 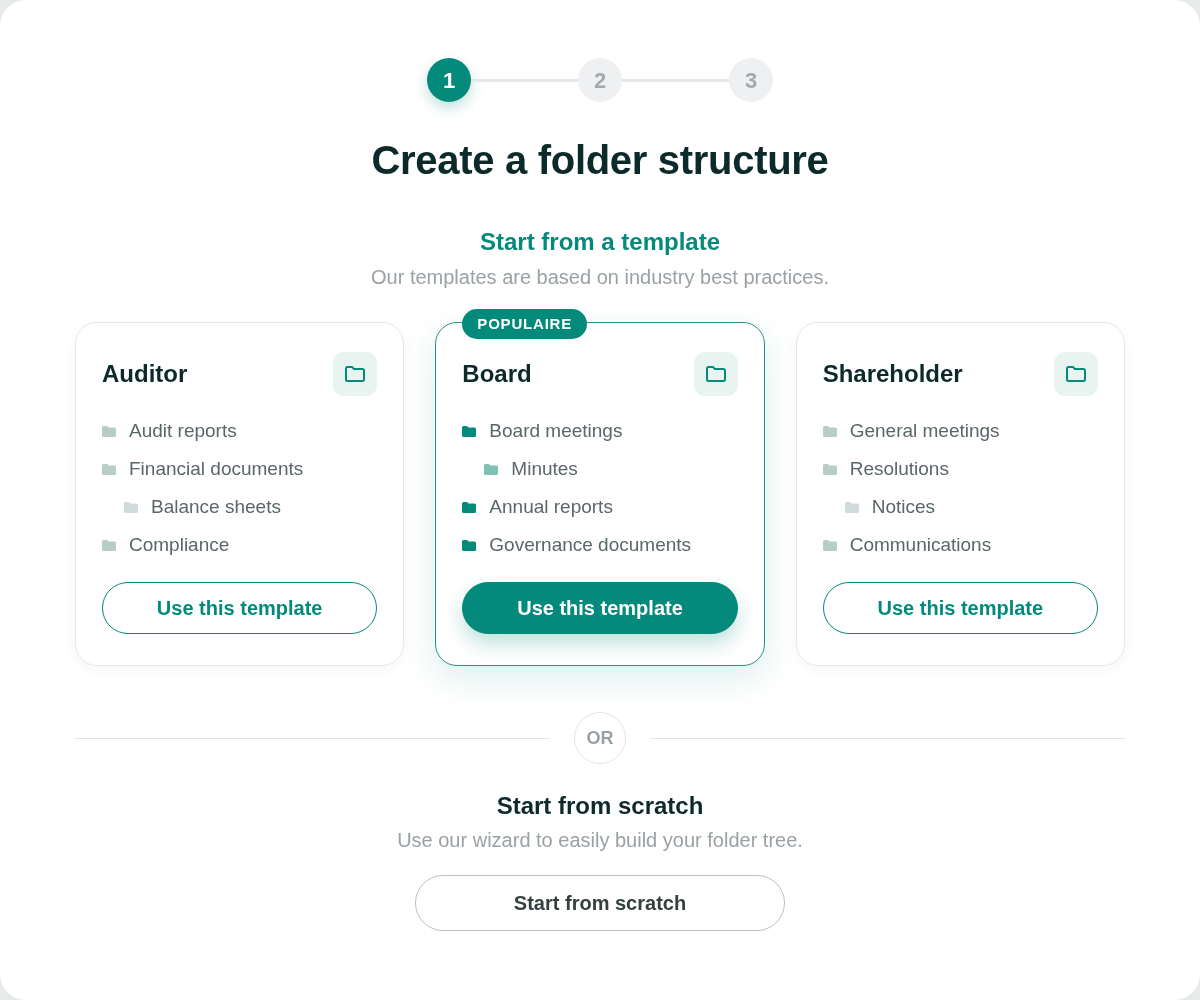 What do you see at coordinates (924, 430) in the screenshot?
I see `folder-name: General meetings` at bounding box center [924, 430].